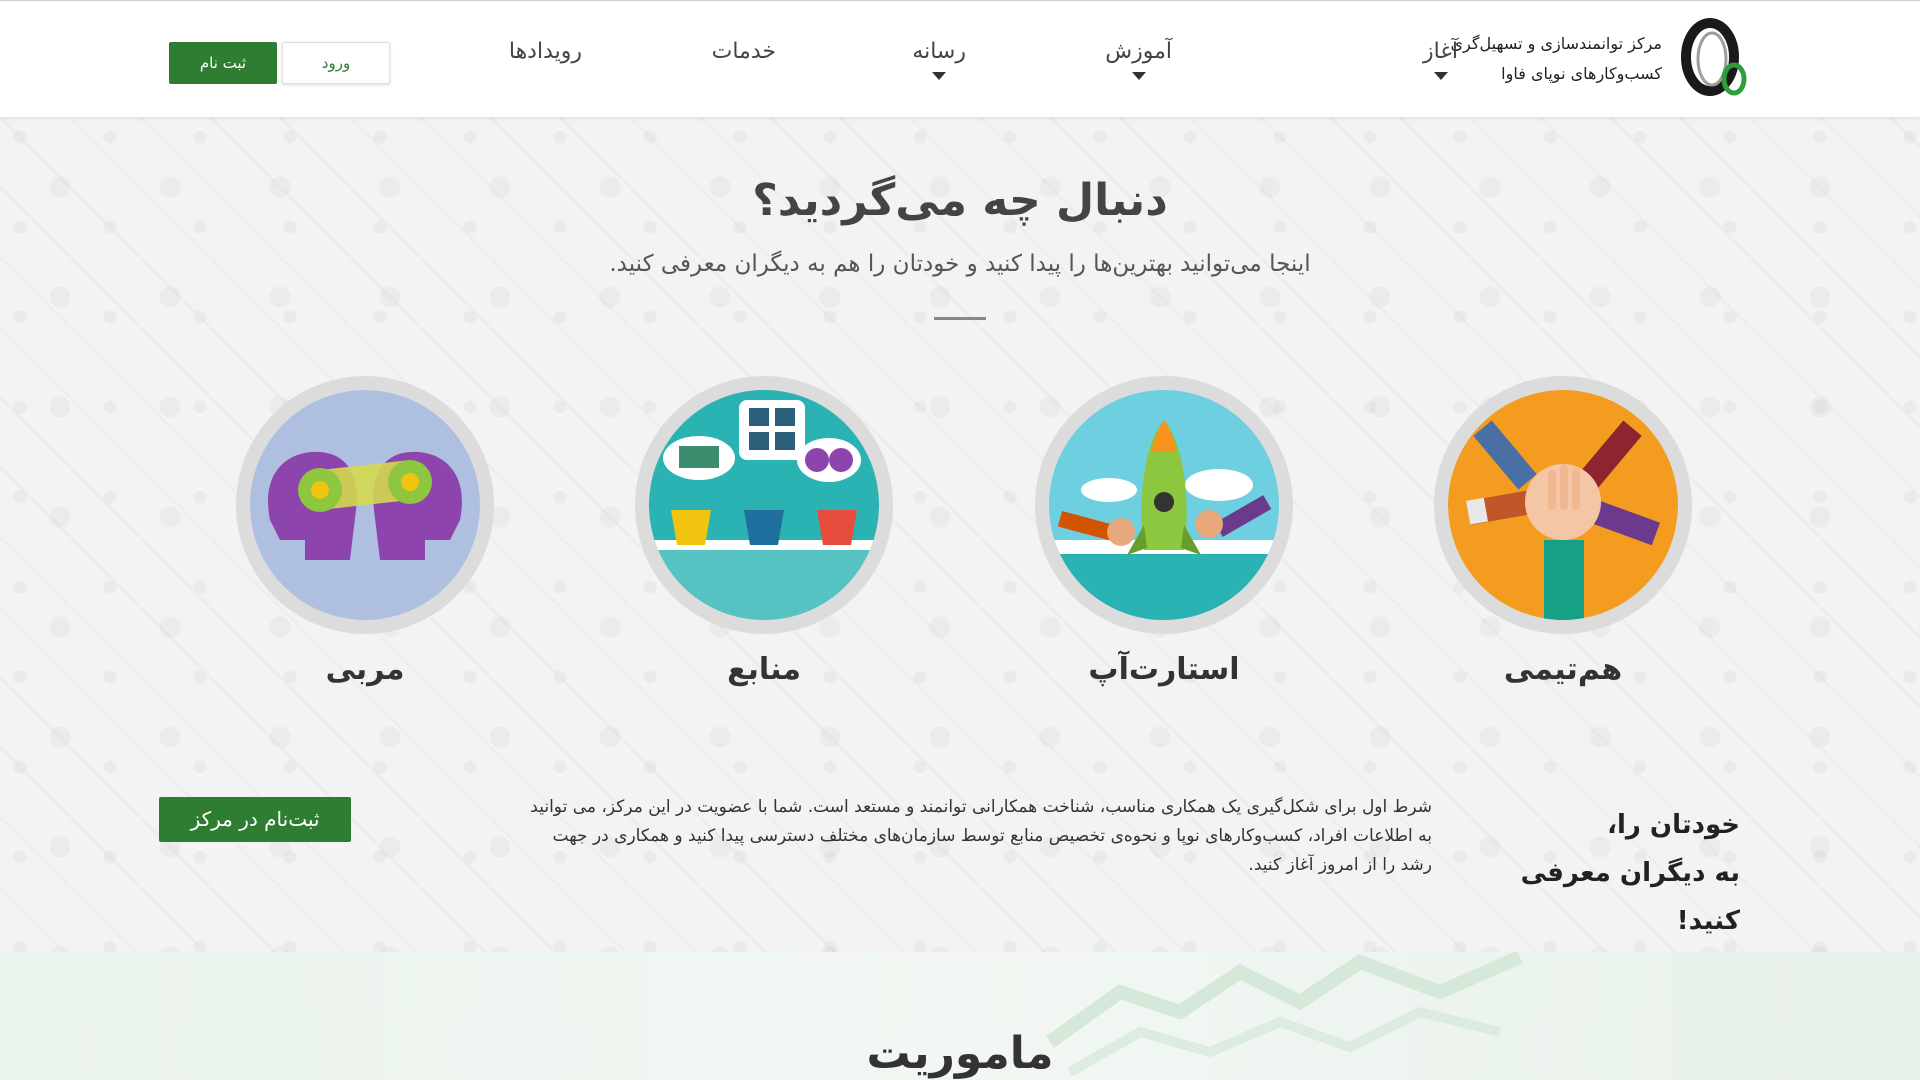 This screenshot has width=1920, height=1080. What do you see at coordinates (960, 200) in the screenshot?
I see `hero-title: دنبال چه می‌گردید؟` at bounding box center [960, 200].